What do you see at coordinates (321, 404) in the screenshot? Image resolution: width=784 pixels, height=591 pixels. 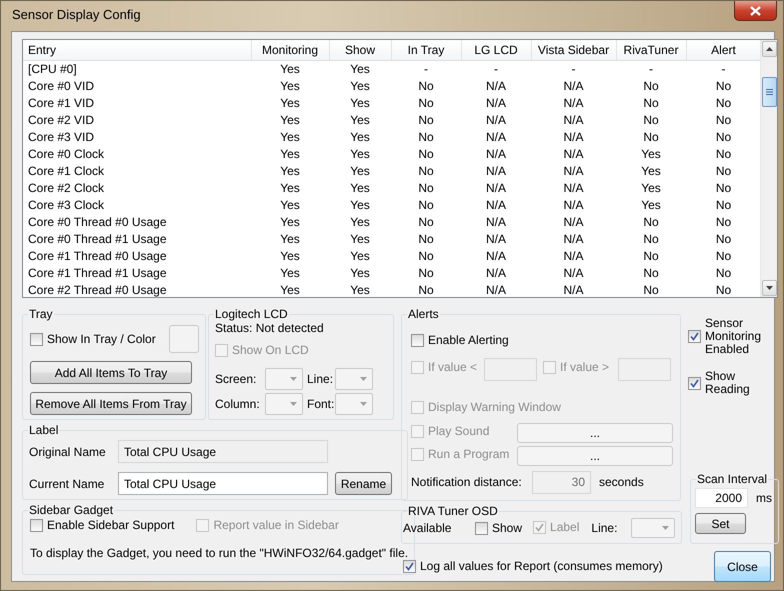 I see `field-label: Font:` at bounding box center [321, 404].